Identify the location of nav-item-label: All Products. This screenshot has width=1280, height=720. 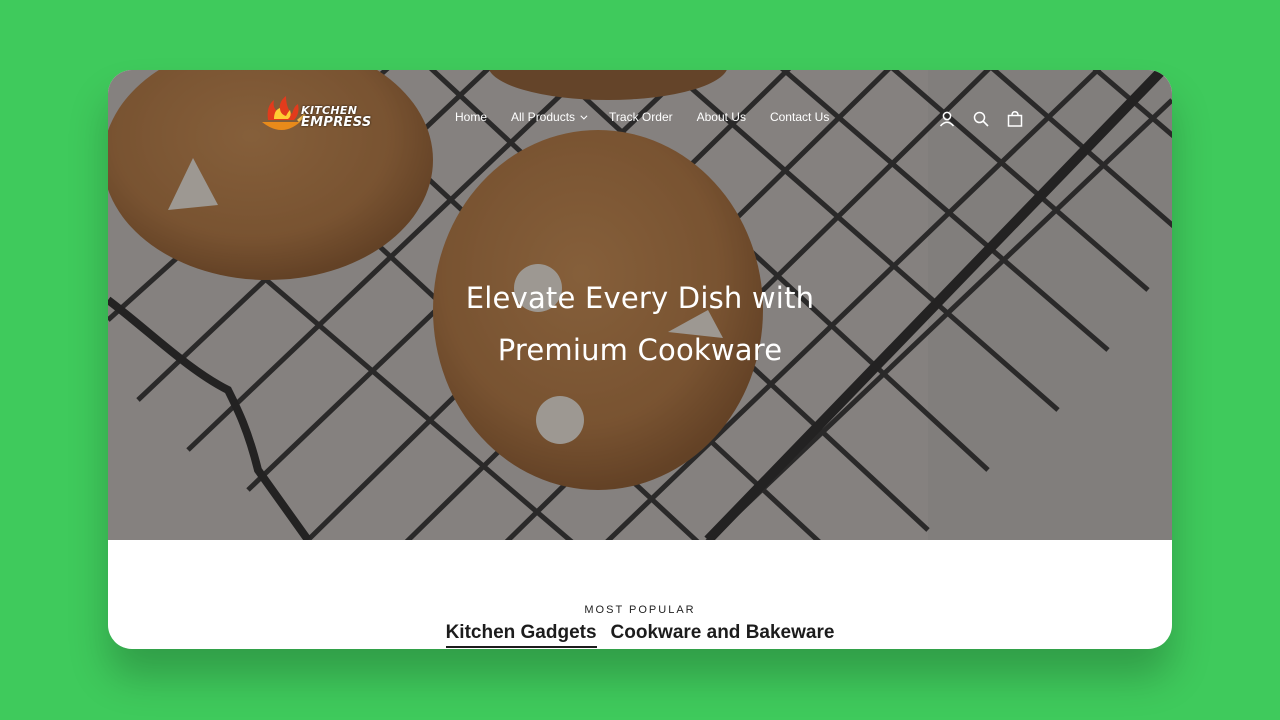
(543, 117).